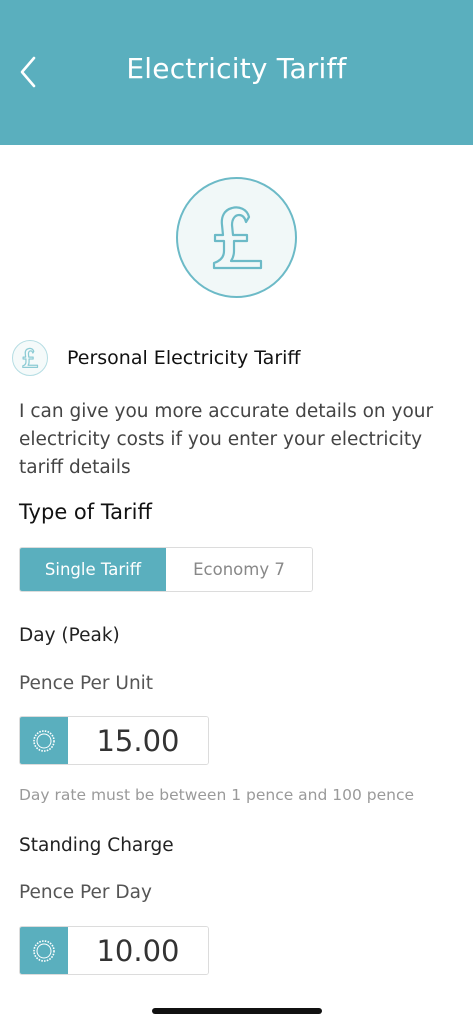 This screenshot has width=473, height=1024. What do you see at coordinates (236, 68) in the screenshot?
I see `page-title: Electricity Tariff` at bounding box center [236, 68].